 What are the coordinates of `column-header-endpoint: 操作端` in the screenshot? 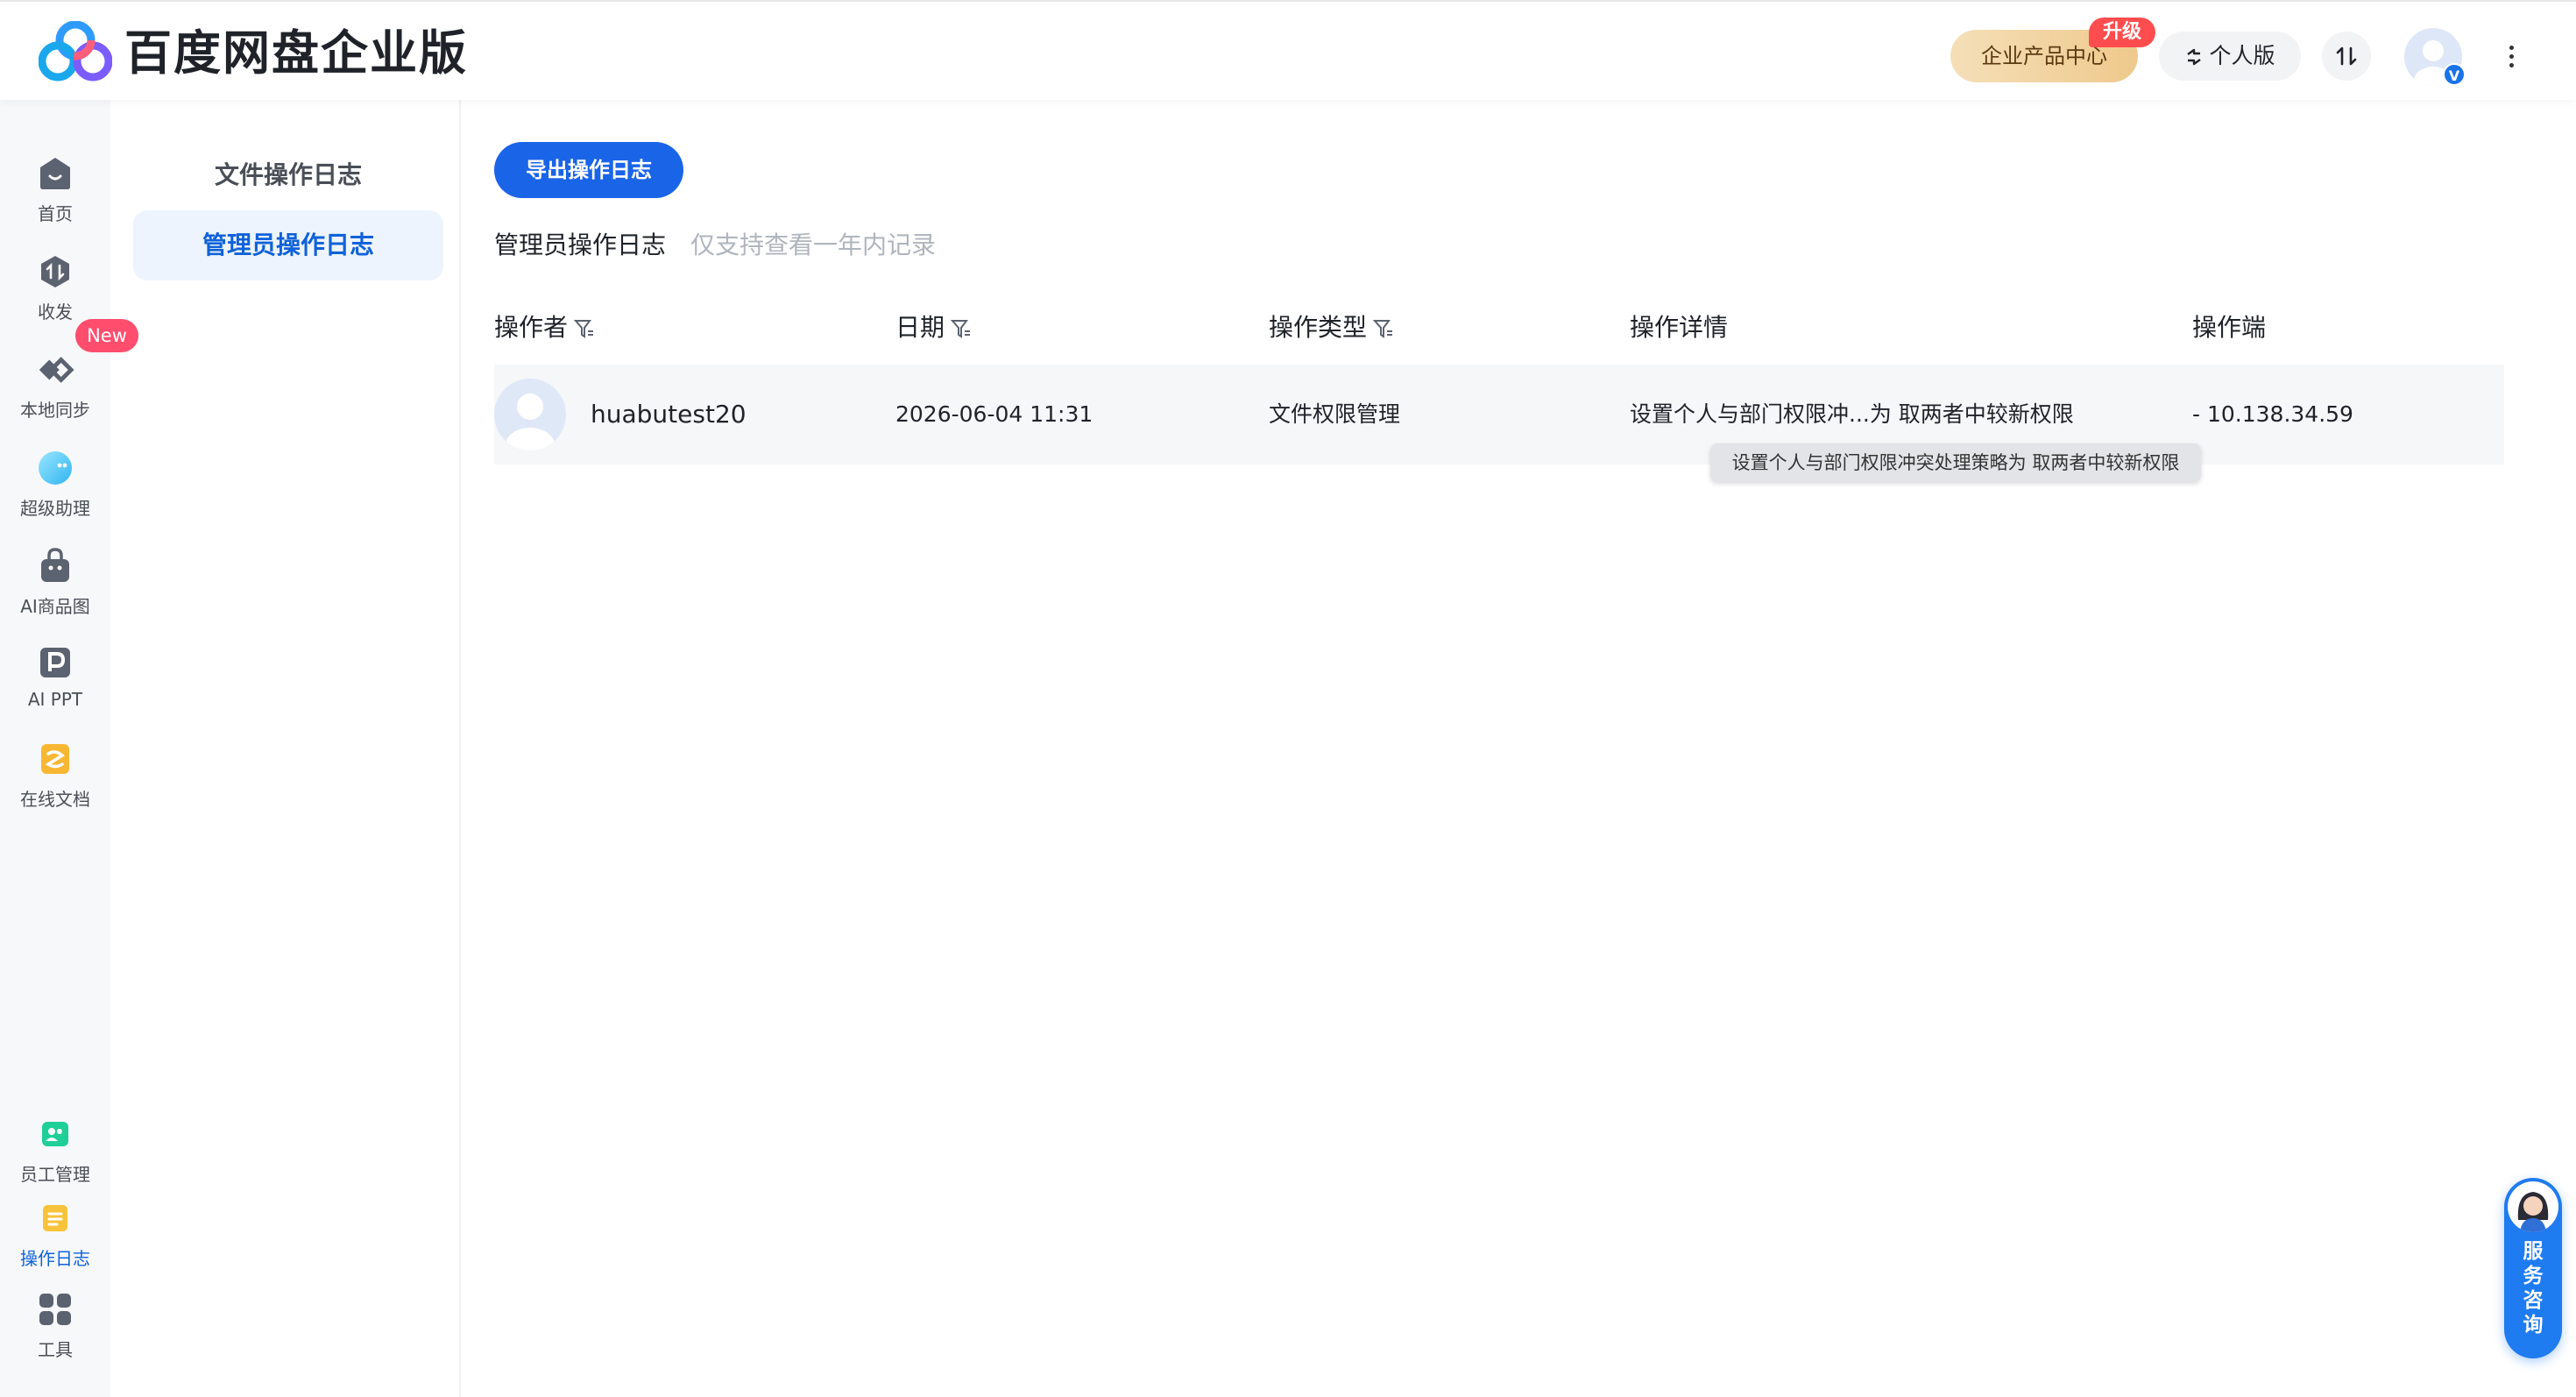 It's located at (2229, 327).